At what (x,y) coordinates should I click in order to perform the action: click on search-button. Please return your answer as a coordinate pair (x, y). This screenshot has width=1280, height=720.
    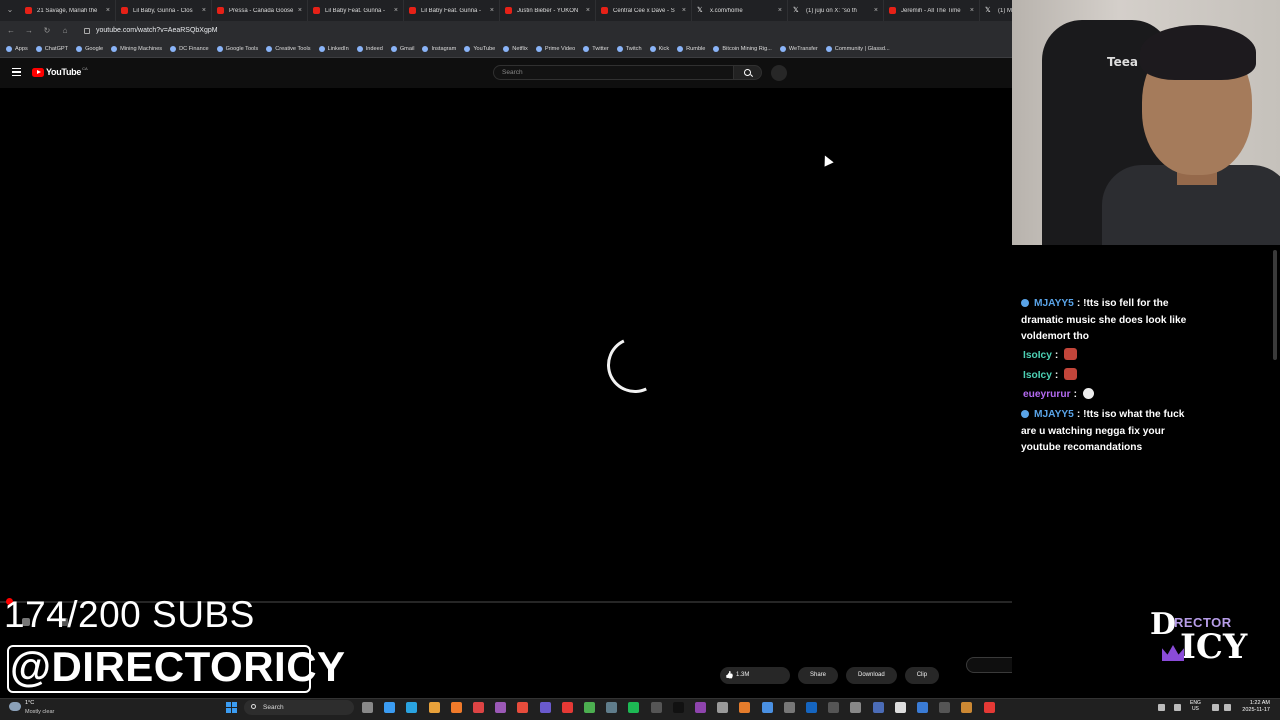
    Looking at the image, I should click on (748, 72).